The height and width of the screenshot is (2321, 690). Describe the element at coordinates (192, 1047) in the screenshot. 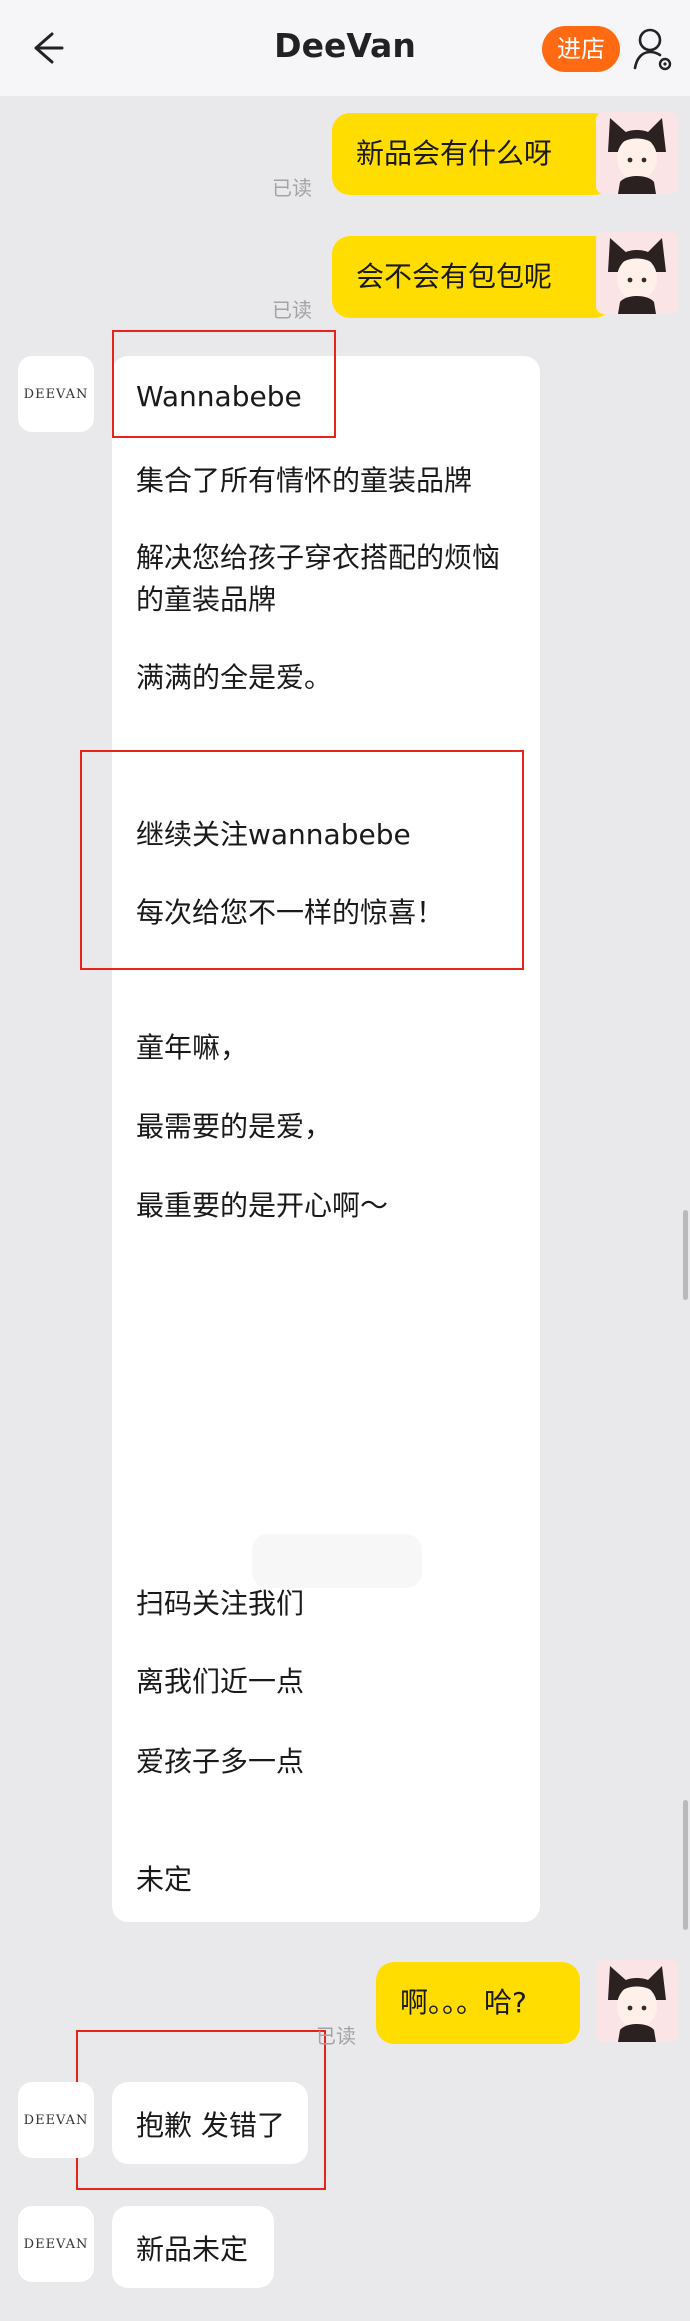

I see `message-line: 童年嘛，` at that location.